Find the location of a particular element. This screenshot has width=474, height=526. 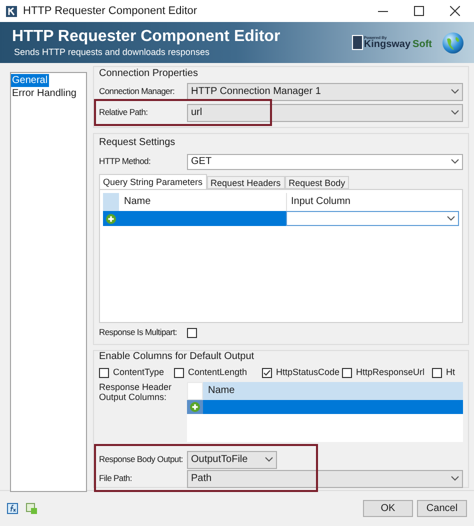

group-title: Request Settings is located at coordinates (137, 143).